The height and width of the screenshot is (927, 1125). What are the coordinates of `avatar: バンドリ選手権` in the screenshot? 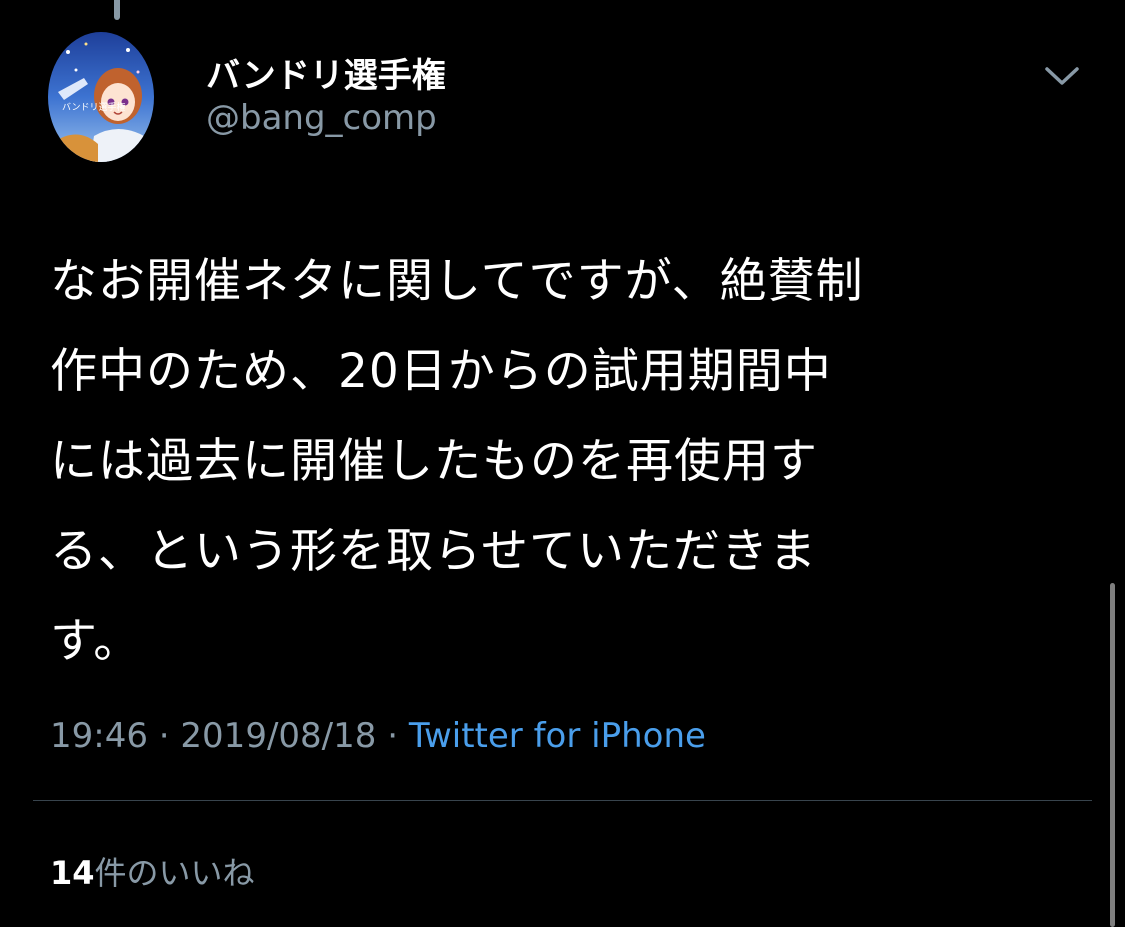 It's located at (101, 97).